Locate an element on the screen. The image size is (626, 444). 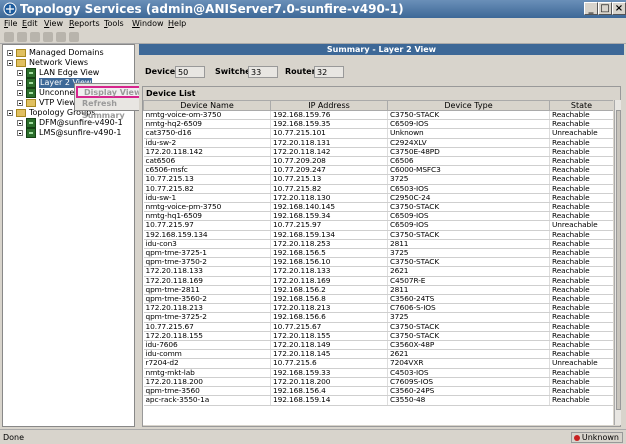
menu-help: Help is located at coordinates (177, 24).